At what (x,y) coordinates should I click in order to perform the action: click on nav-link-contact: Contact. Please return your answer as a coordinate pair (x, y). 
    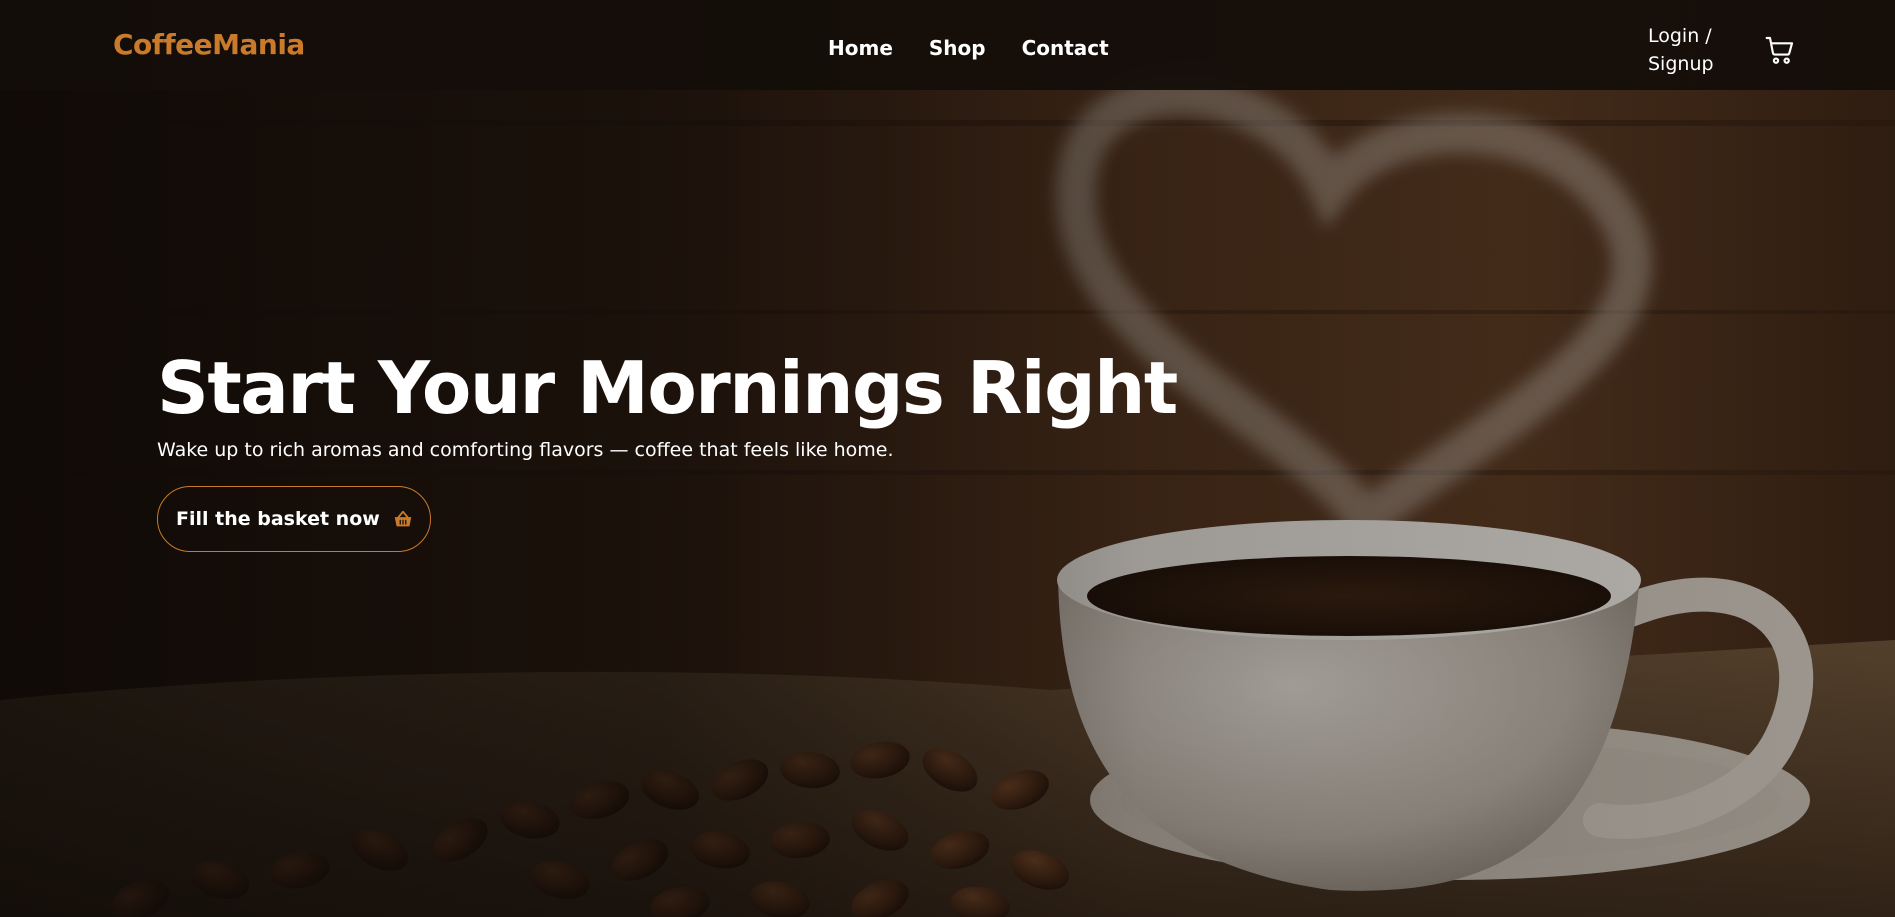
    Looking at the image, I should click on (1065, 48).